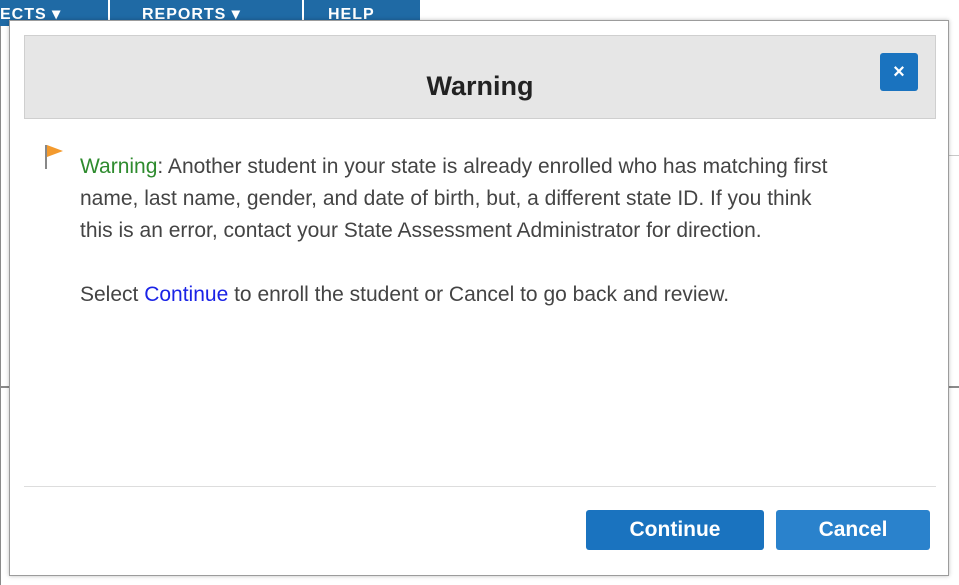 This screenshot has height=585, width=959. Describe the element at coordinates (119, 166) in the screenshot. I see `warning-label: Warning` at that location.